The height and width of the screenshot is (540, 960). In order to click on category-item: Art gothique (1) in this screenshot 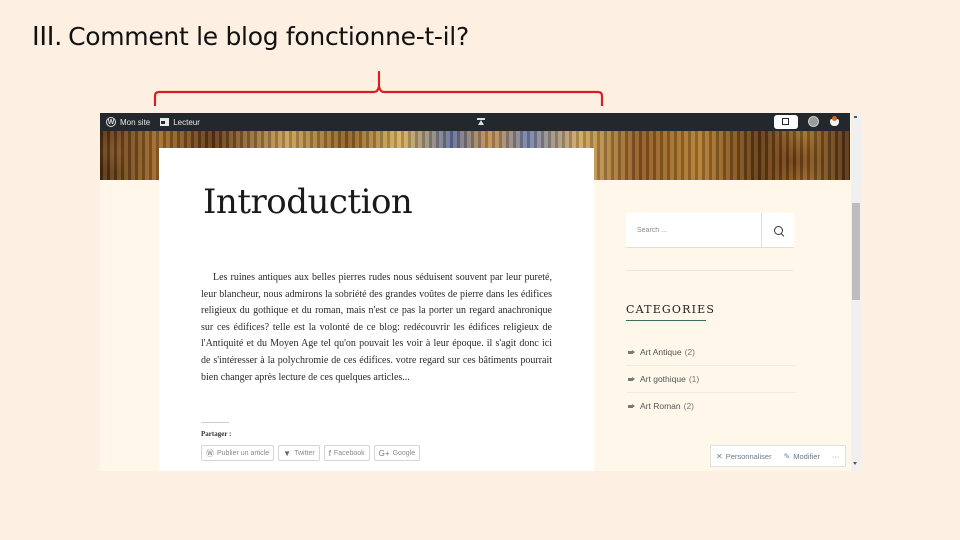, I will do `click(711, 379)`.